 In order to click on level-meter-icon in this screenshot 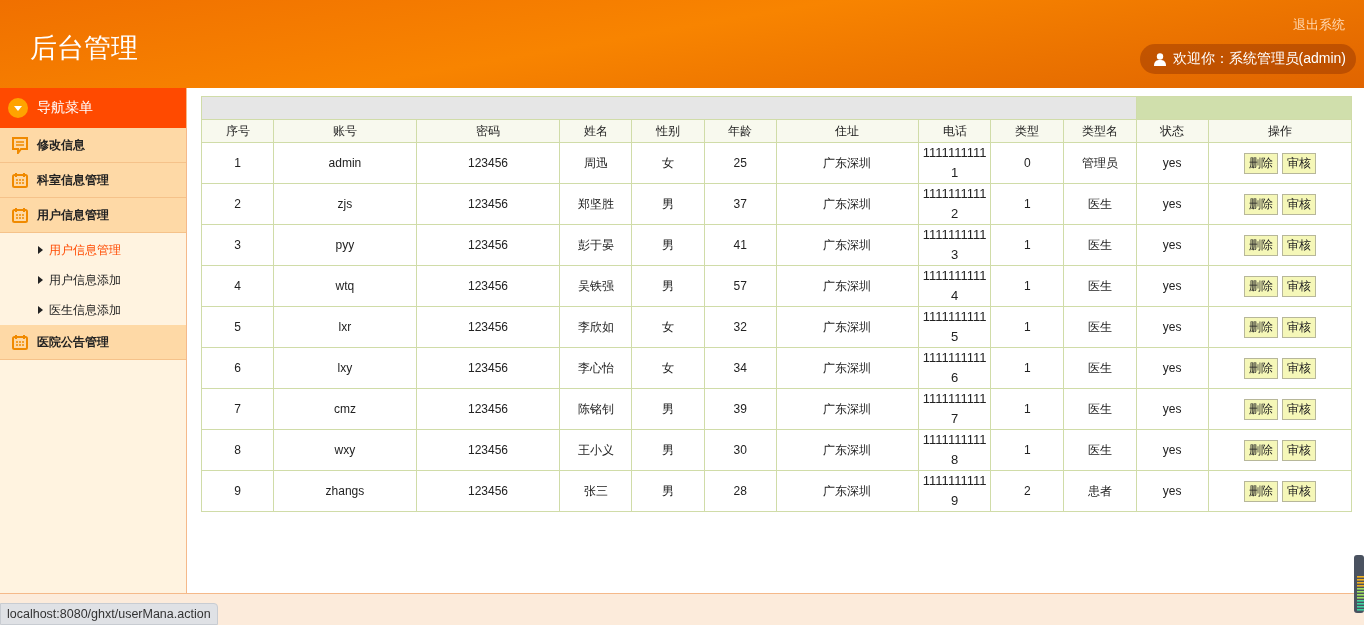, I will do `click(1359, 584)`.